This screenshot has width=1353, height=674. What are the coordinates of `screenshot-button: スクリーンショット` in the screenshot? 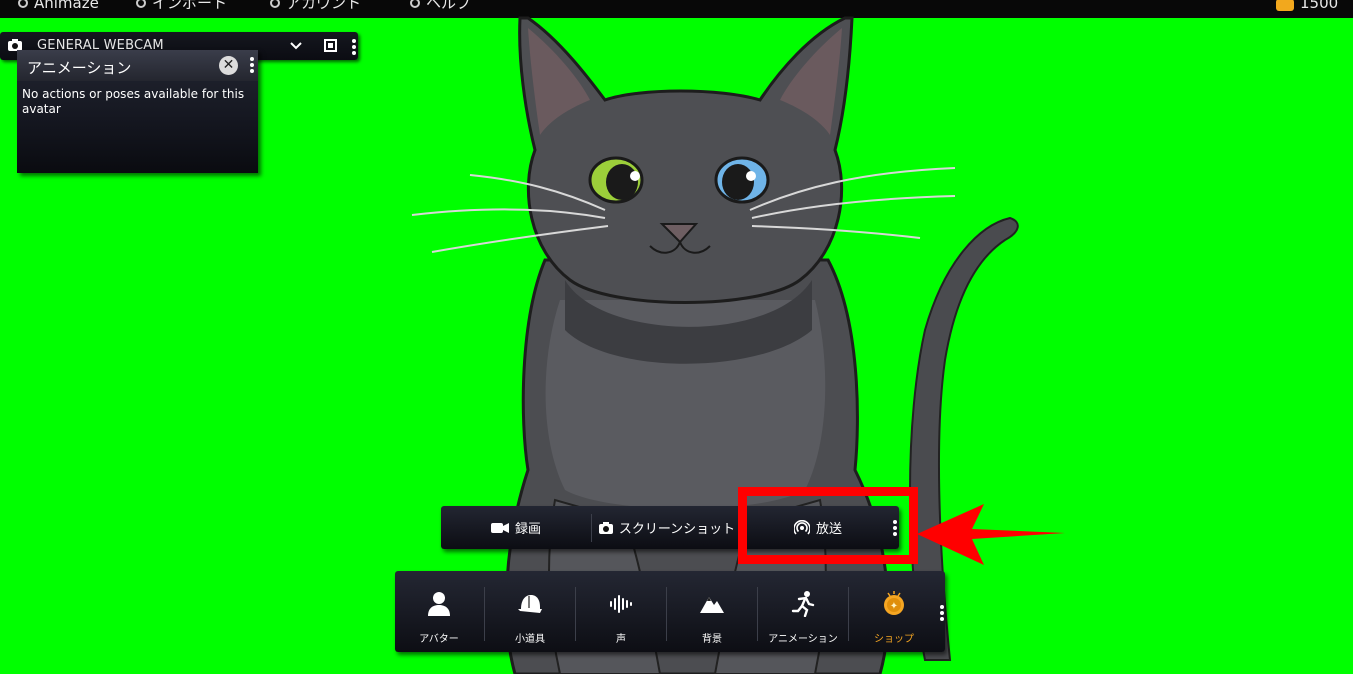 It's located at (667, 527).